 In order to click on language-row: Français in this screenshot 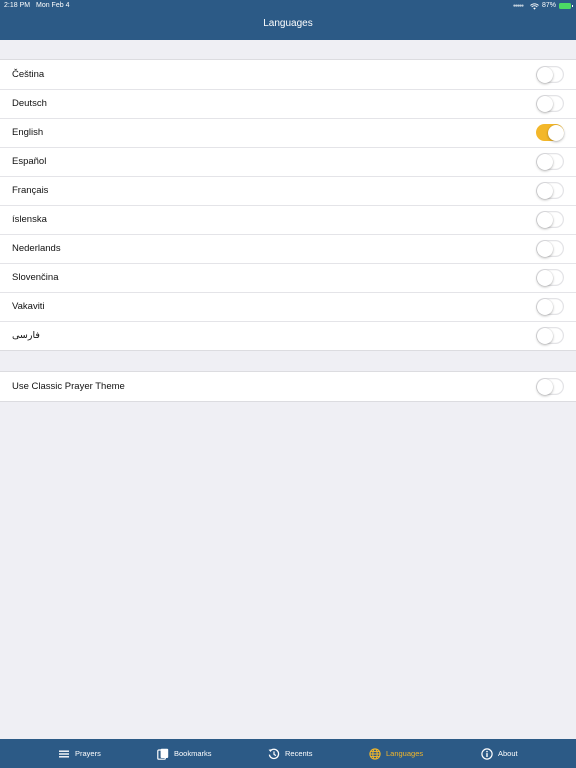, I will do `click(288, 190)`.